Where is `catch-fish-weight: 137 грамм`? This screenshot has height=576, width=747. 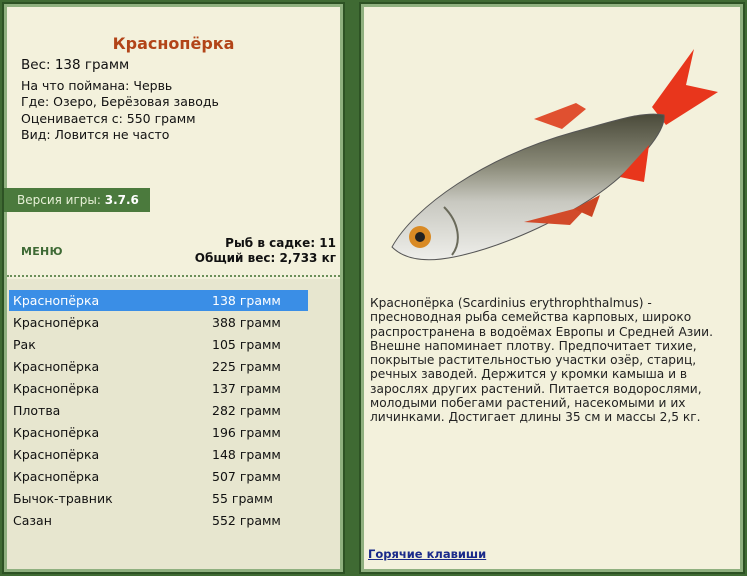
catch-fish-weight: 137 грамм is located at coordinates (246, 388).